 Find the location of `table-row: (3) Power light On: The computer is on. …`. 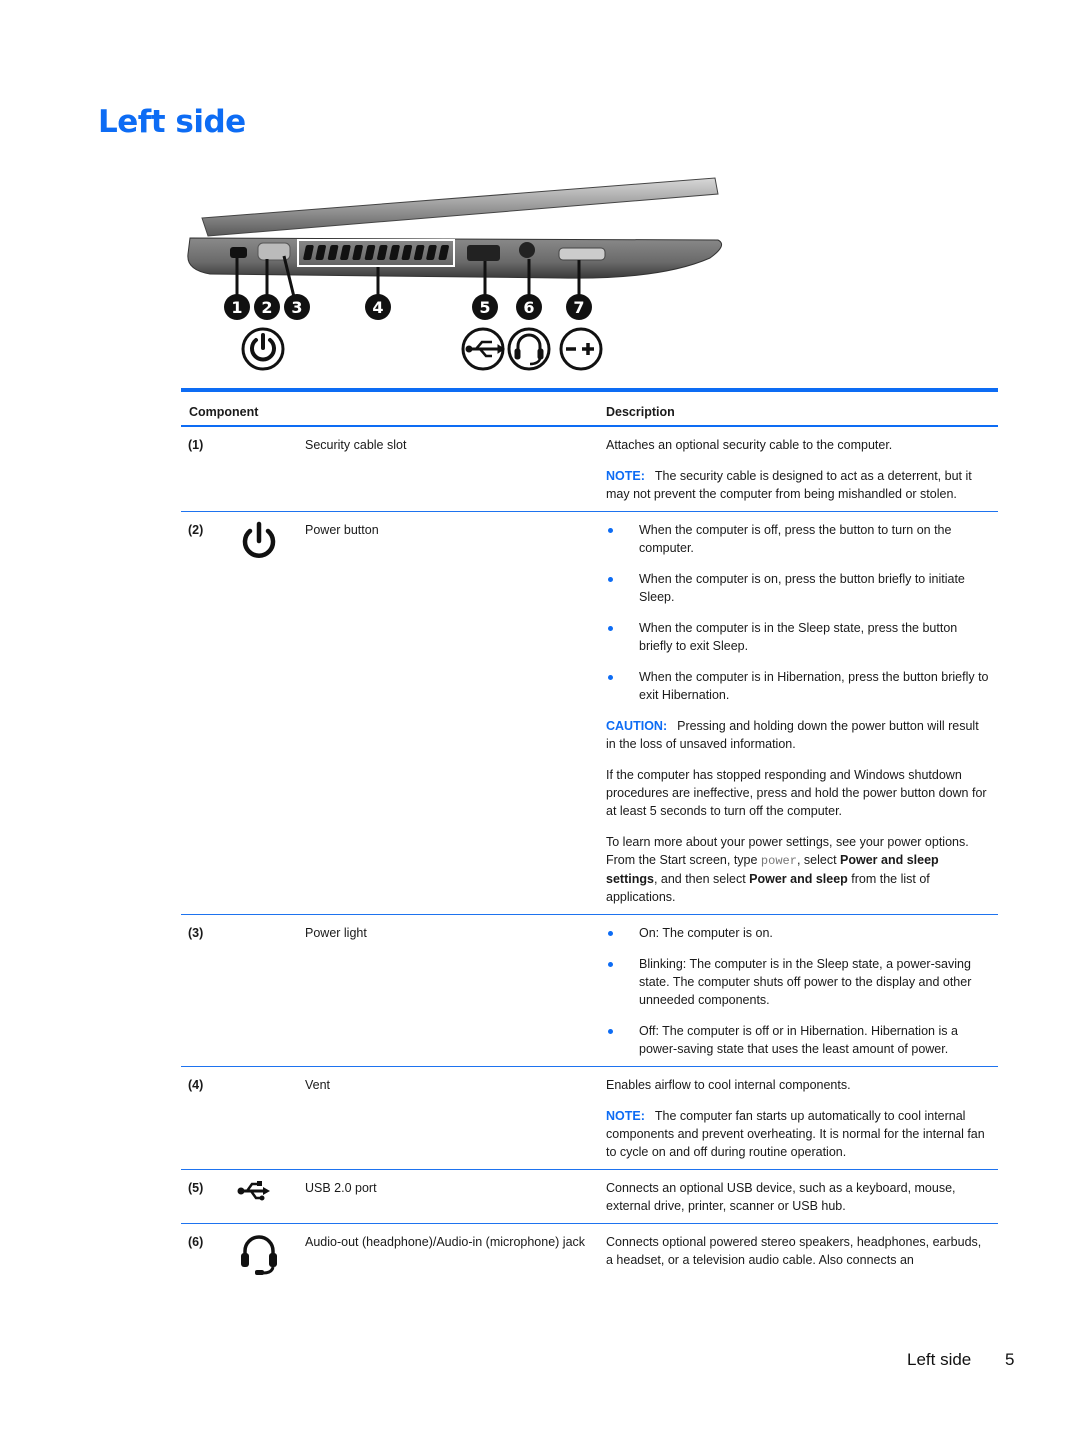

table-row: (3) Power light On: The computer is on. … is located at coordinates (589, 991).